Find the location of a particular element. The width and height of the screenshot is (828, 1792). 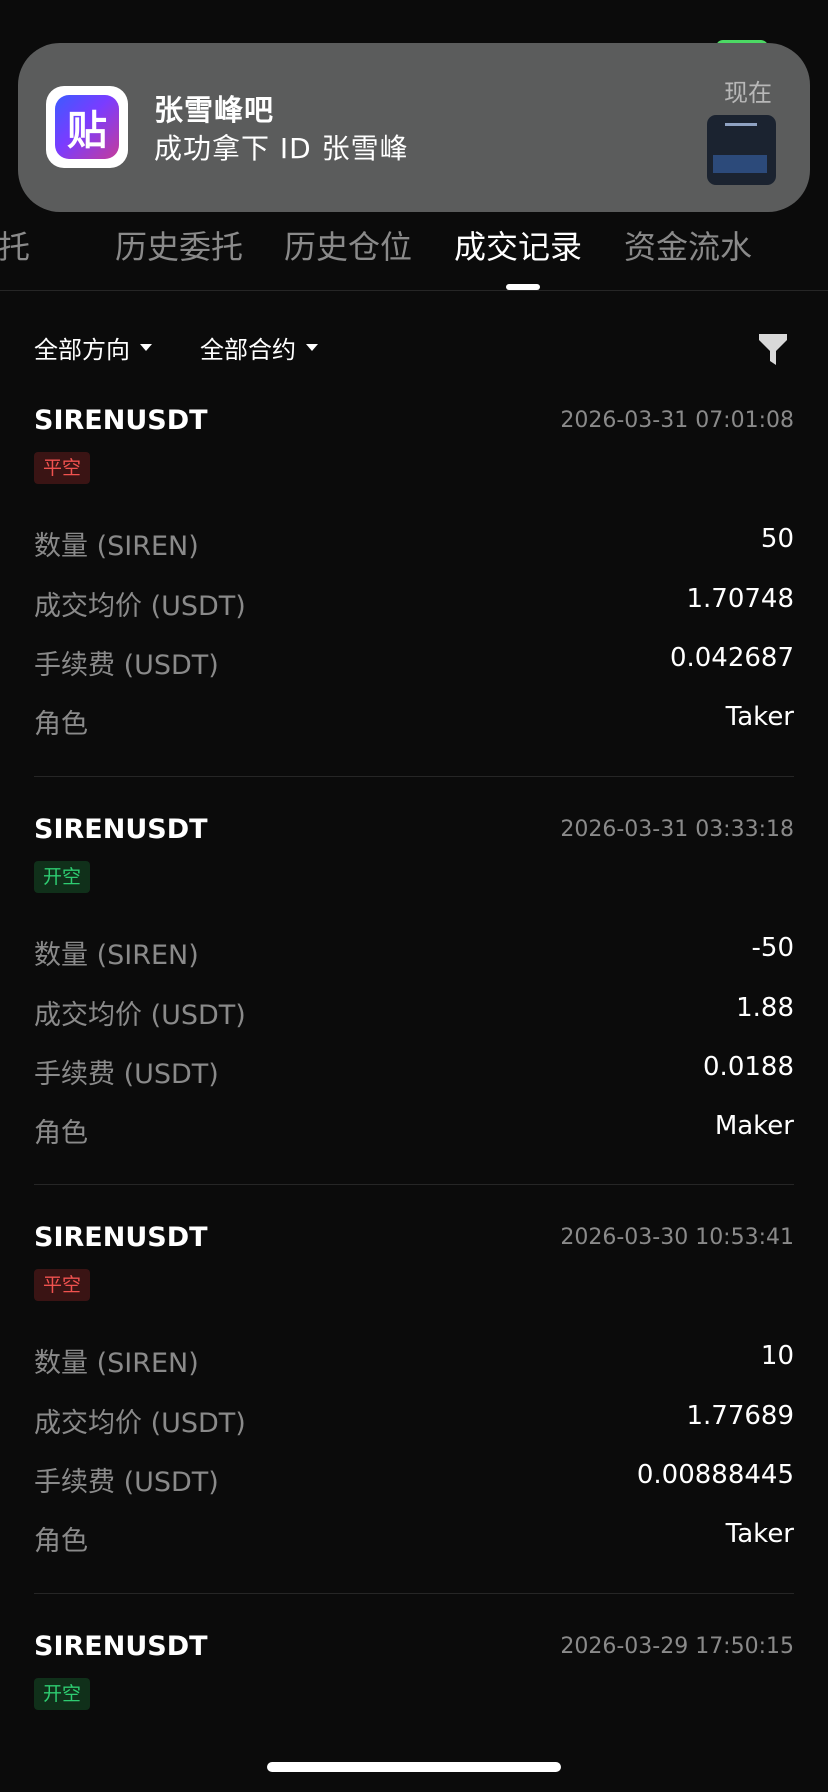

avg-price-value: 1.88 is located at coordinates (765, 1008).